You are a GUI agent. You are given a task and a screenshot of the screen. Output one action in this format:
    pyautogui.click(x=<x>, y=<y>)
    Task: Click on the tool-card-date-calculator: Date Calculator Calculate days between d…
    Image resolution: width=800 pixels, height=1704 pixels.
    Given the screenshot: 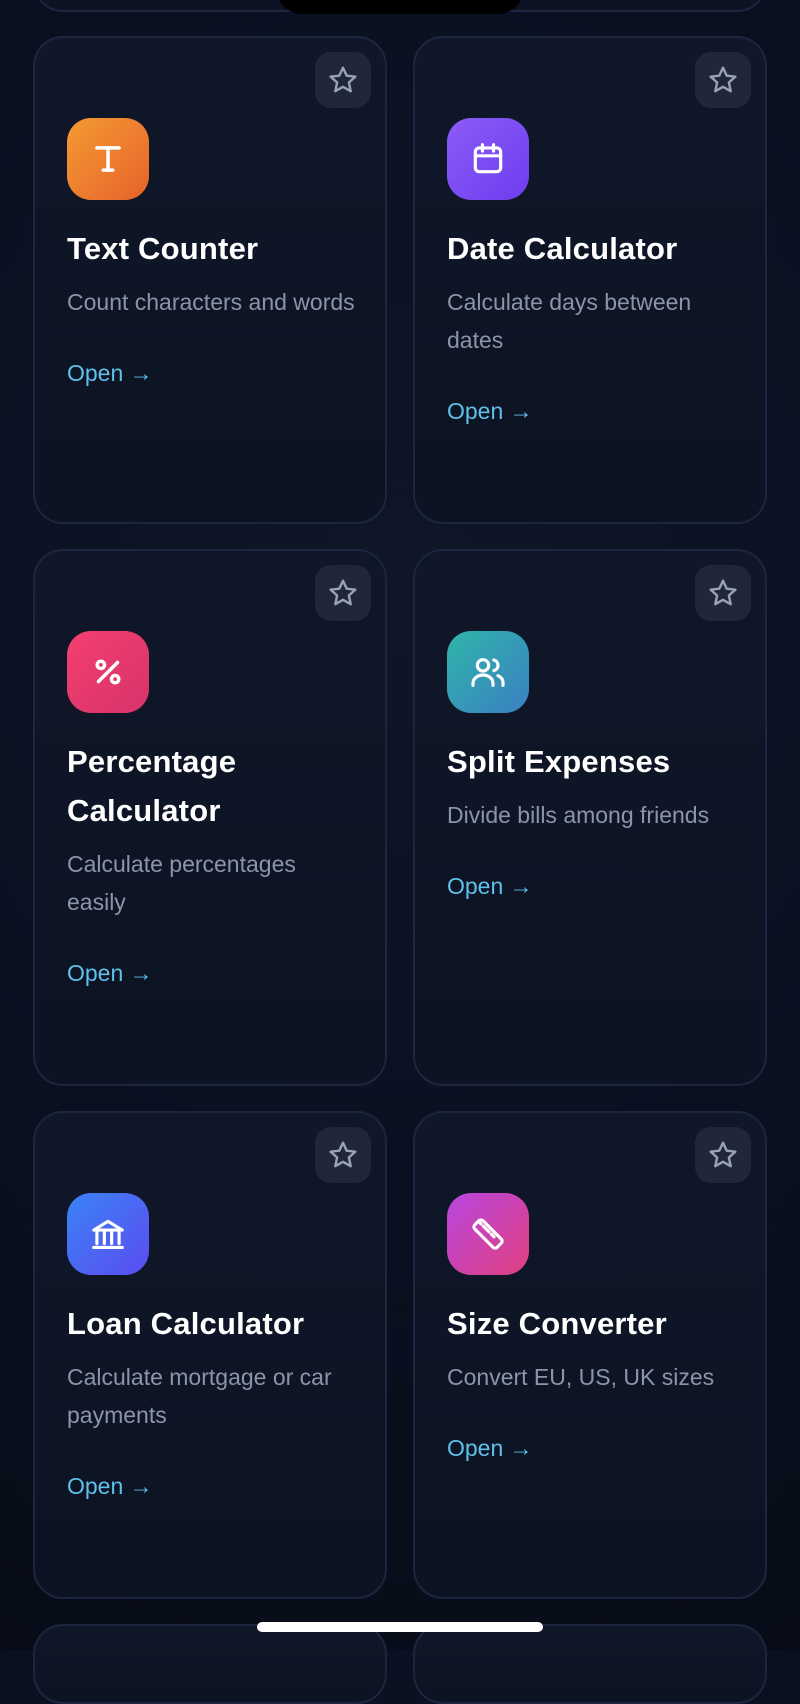 What is the action you would take?
    pyautogui.click(x=590, y=280)
    